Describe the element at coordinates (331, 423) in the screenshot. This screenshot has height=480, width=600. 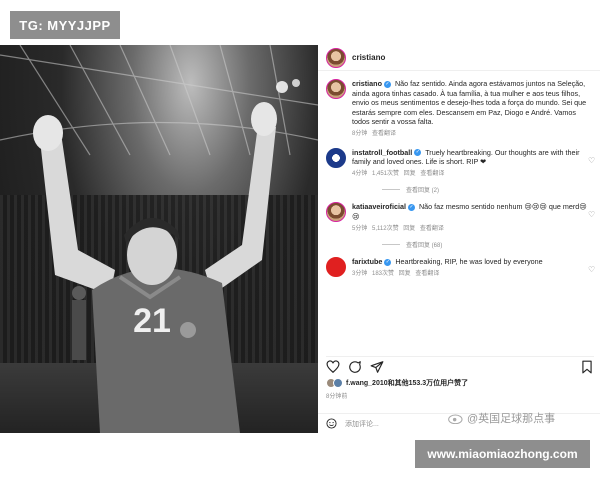
I see `emoji-icon` at that location.